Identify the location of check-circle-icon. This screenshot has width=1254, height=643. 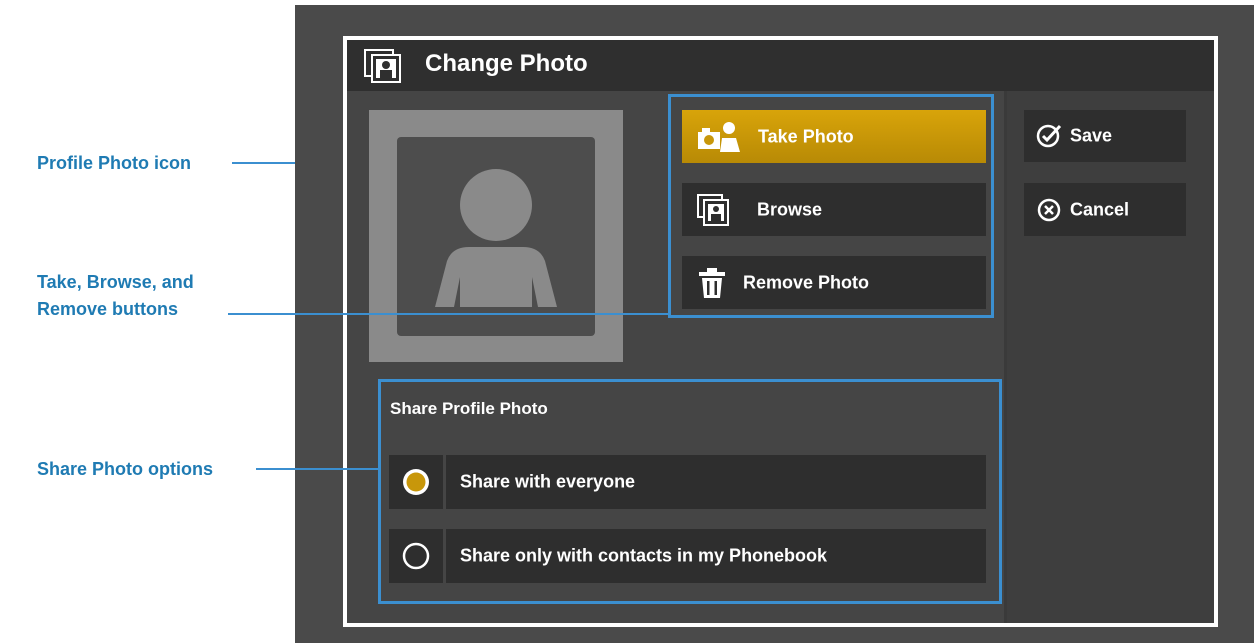
(1049, 136).